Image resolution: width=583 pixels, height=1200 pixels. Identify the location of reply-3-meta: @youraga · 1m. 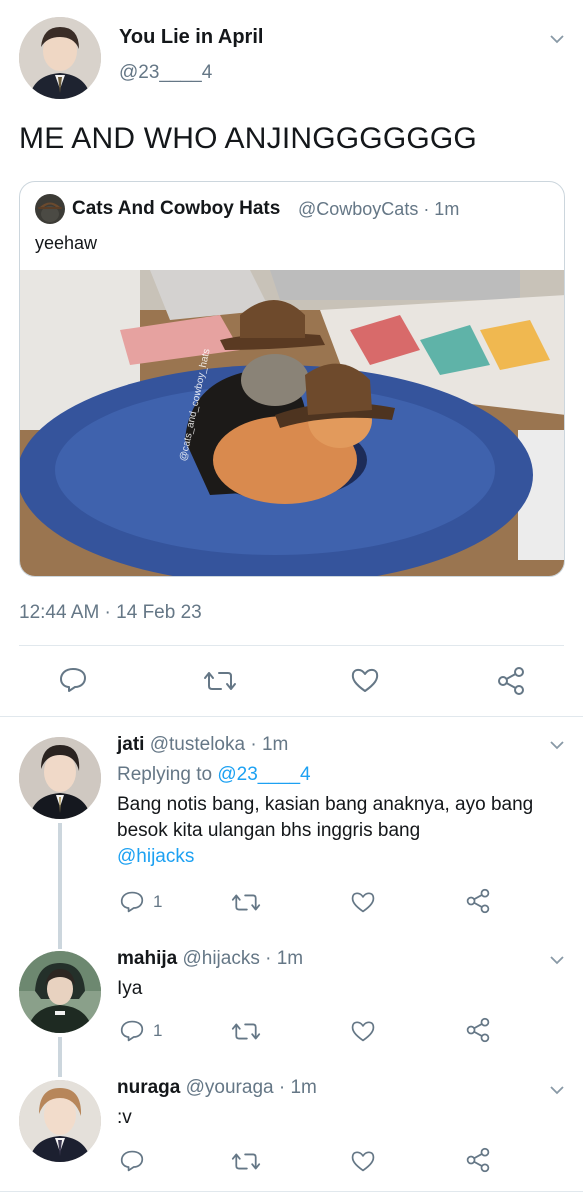
(251, 1087).